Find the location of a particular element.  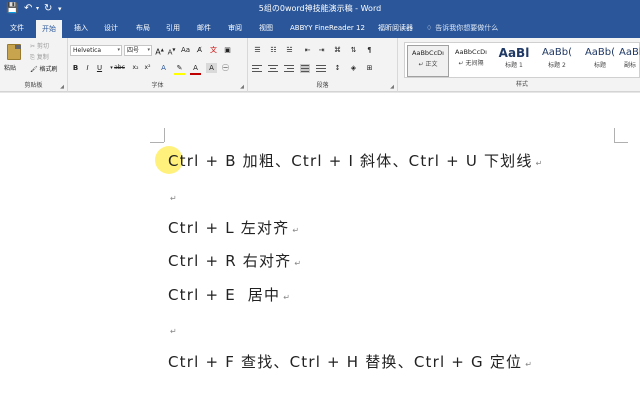

paste-button: 粘贴 is located at coordinates (15, 59).